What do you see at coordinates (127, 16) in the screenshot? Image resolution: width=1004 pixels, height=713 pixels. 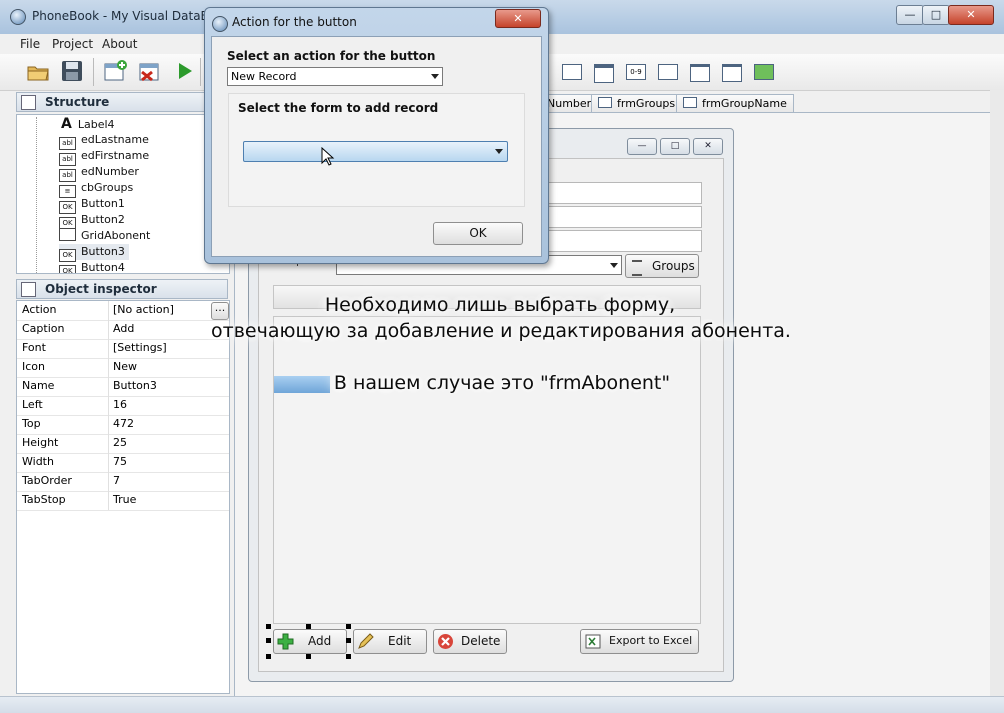 I see `window-title: PhoneBook - My Visual DataBas` at bounding box center [127, 16].